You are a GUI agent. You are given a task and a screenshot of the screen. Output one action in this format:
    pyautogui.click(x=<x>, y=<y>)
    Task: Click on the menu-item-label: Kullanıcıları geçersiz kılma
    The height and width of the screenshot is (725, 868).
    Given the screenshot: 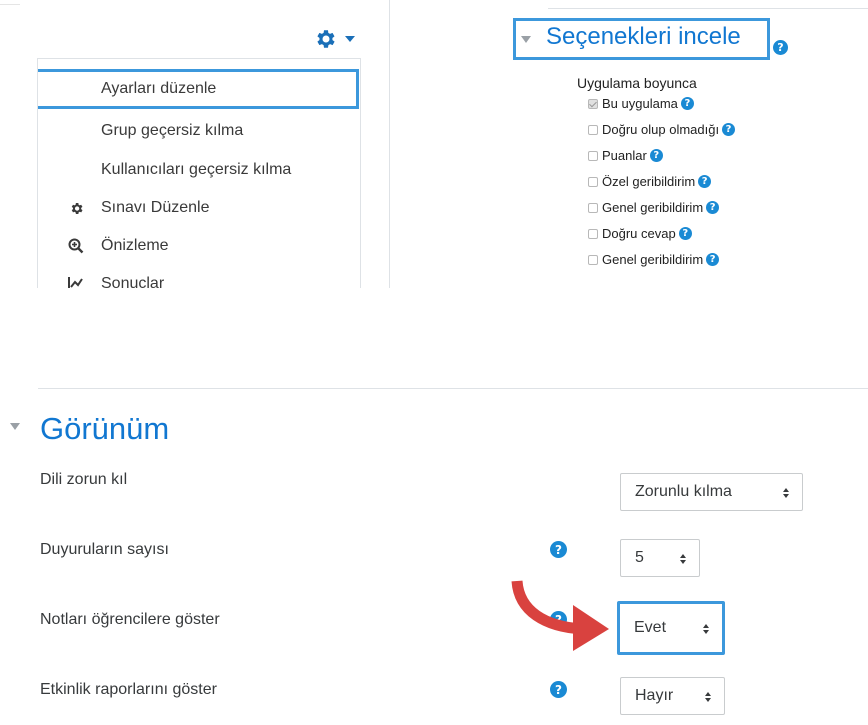 What is the action you would take?
    pyautogui.click(x=196, y=169)
    